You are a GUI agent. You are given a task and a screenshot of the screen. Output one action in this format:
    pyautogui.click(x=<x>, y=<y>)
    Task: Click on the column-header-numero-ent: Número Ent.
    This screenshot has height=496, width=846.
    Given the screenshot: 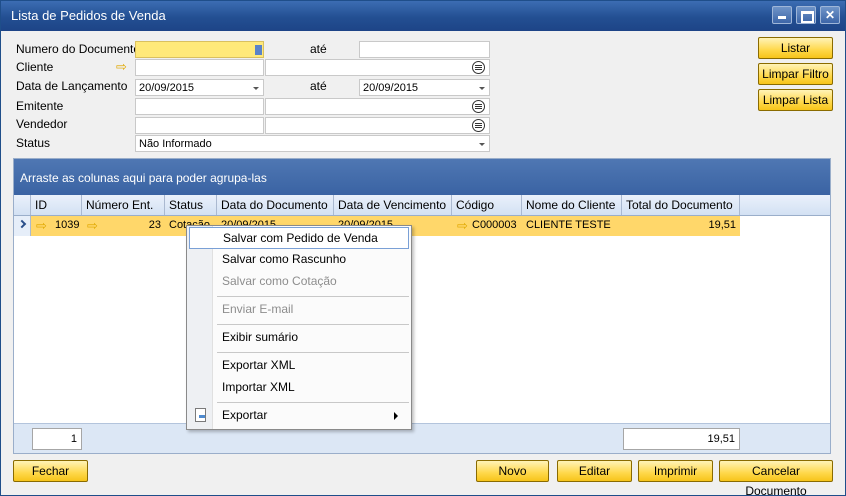 What is the action you would take?
    pyautogui.click(x=123, y=205)
    